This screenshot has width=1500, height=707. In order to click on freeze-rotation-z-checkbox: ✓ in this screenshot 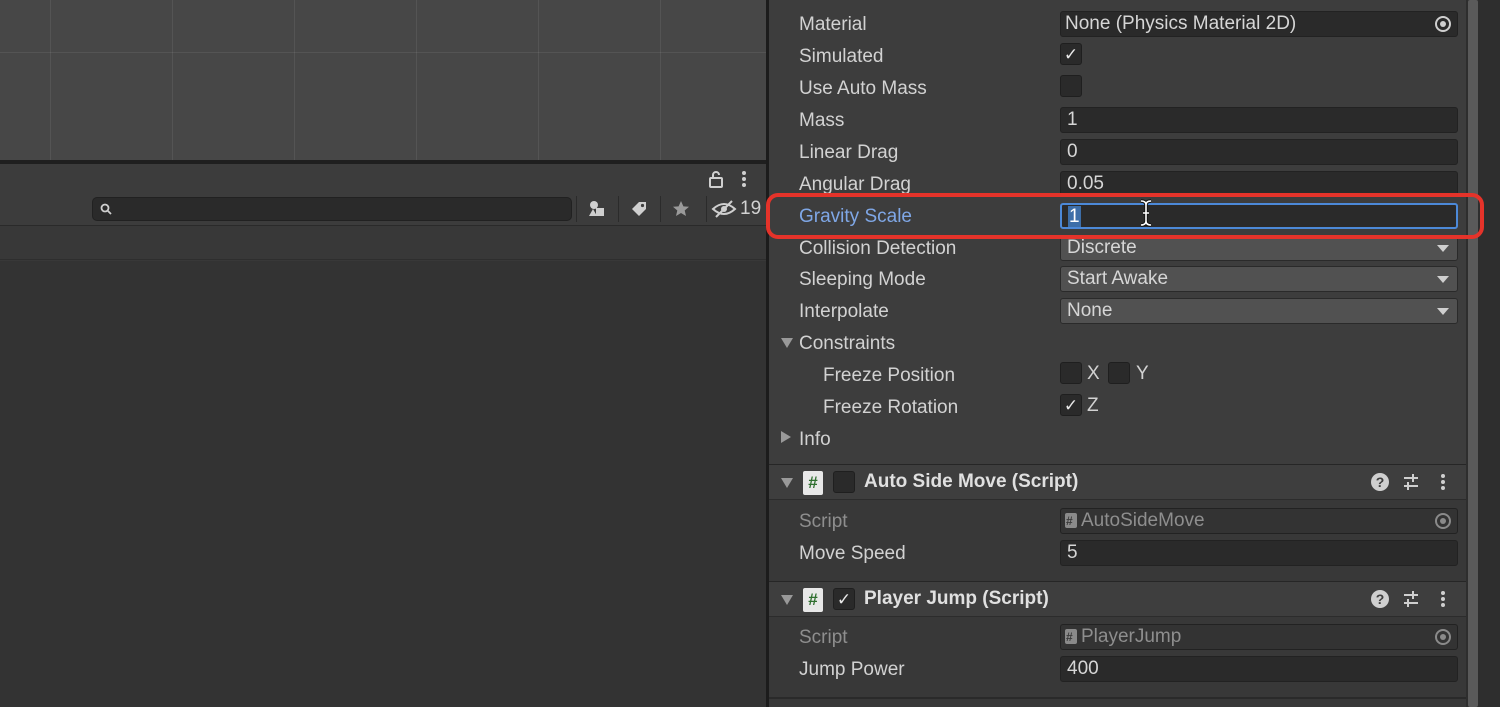, I will do `click(1071, 405)`.